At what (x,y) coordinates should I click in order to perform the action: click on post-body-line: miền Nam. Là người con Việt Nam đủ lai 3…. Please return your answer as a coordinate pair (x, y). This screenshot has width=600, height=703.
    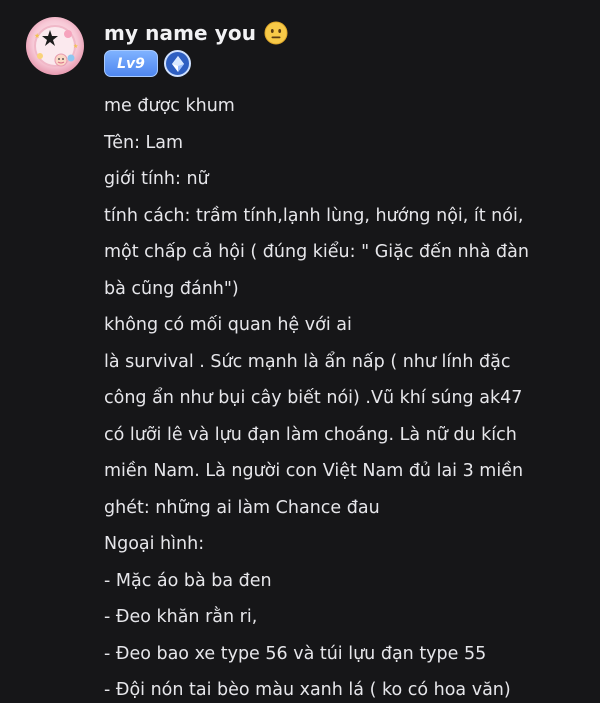
    Looking at the image, I should click on (314, 471).